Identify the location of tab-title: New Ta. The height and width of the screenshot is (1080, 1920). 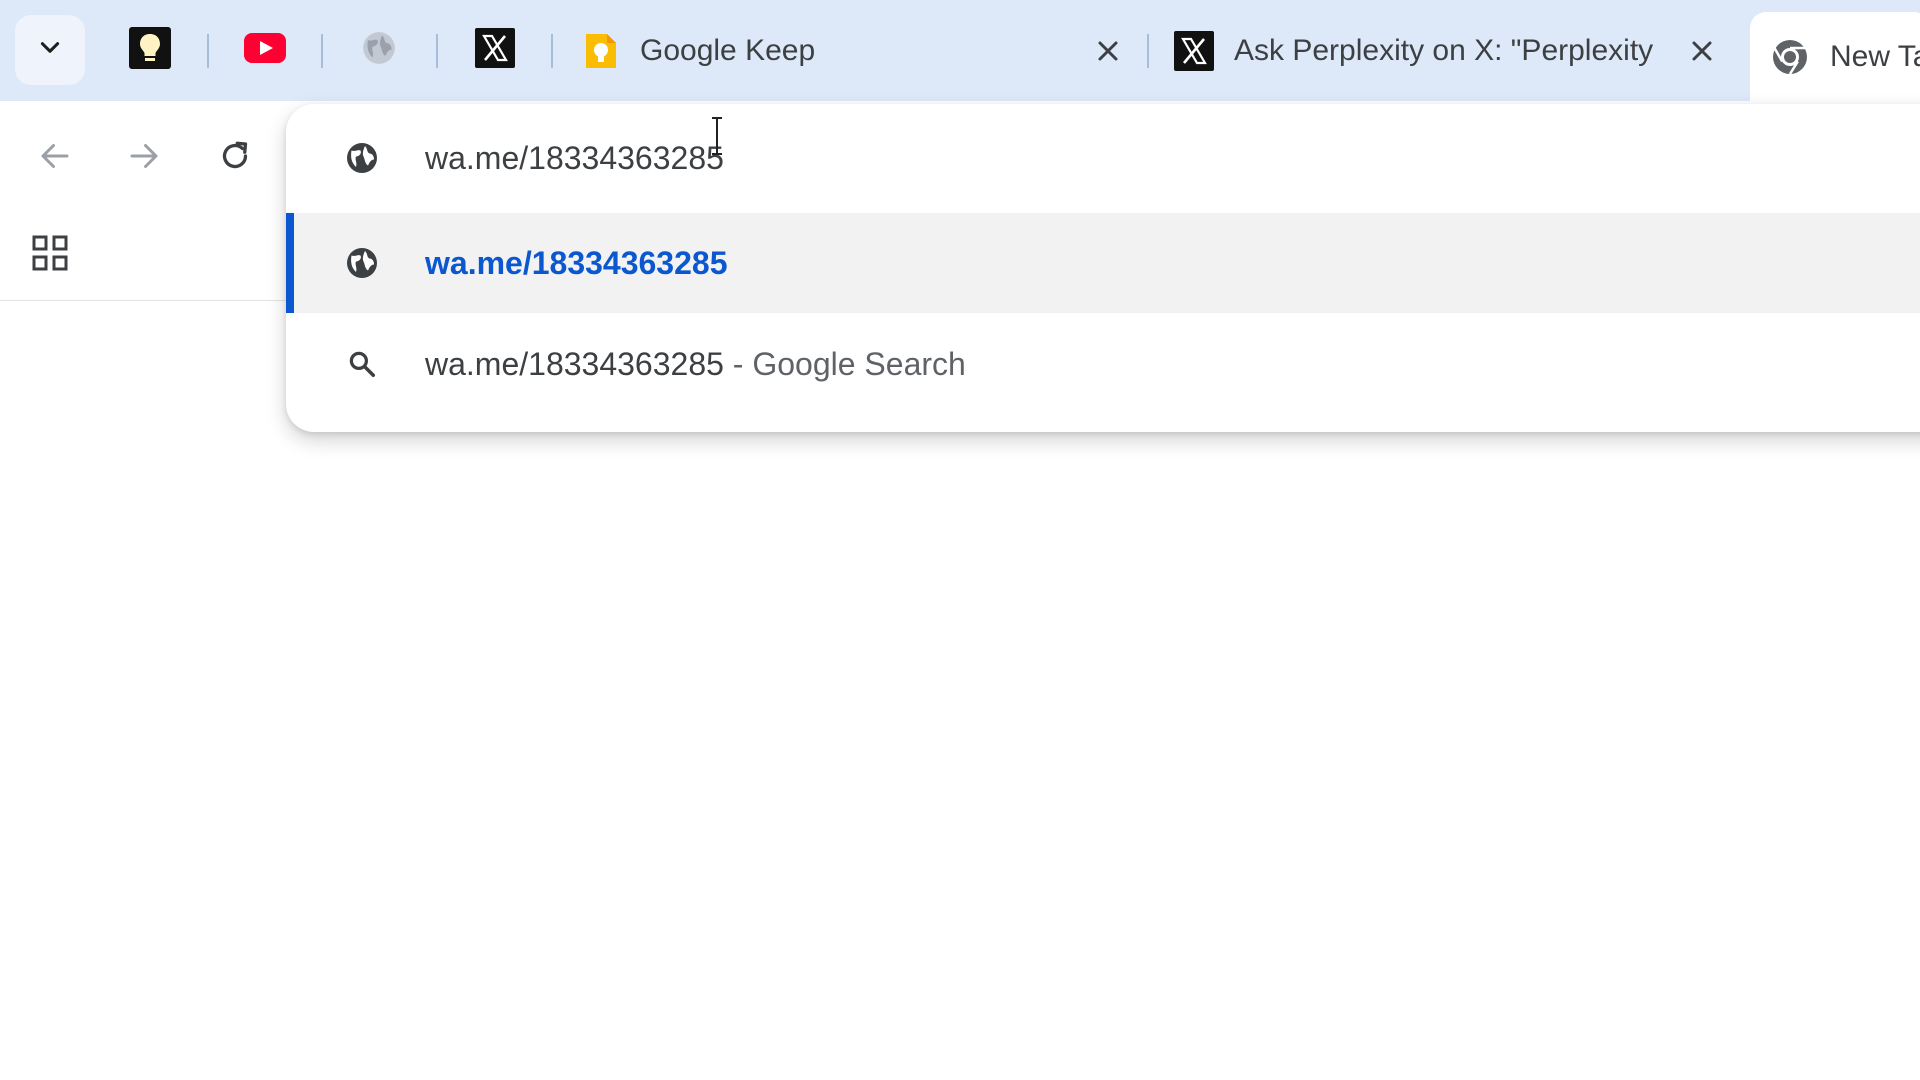
(1875, 56).